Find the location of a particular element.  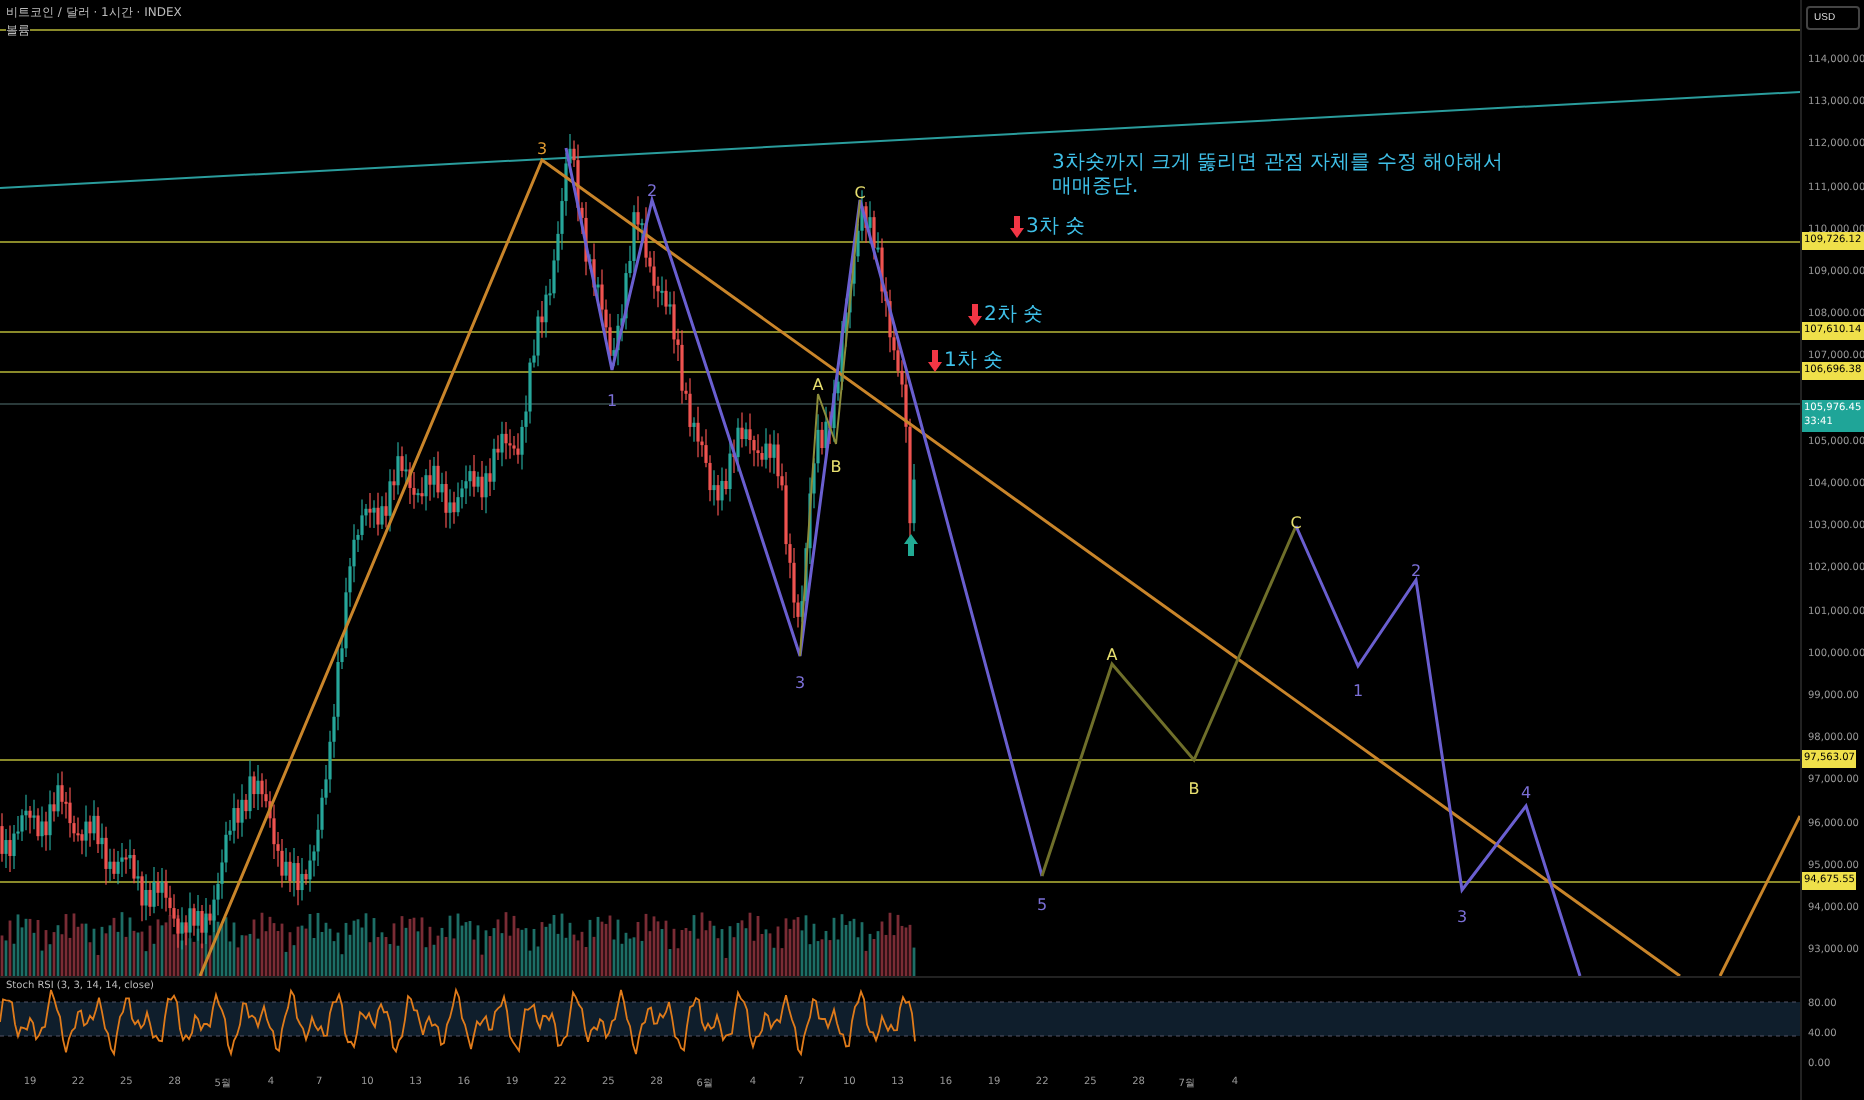

entry-label: 1차 숏 is located at coordinates (974, 361).